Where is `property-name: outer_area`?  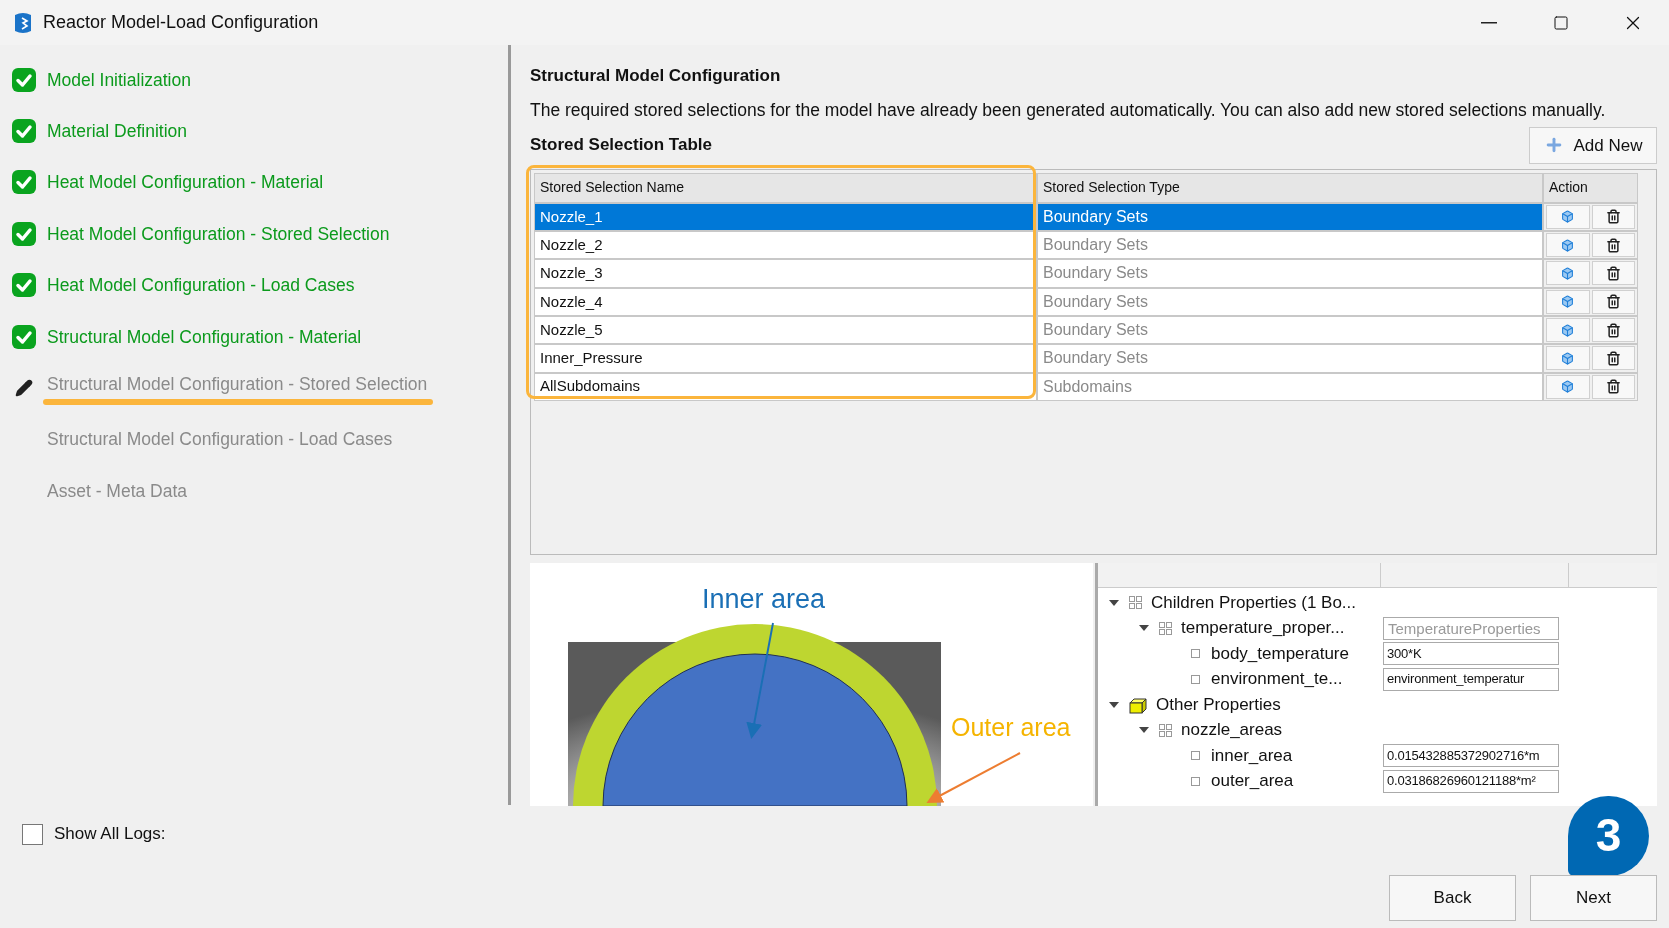
property-name: outer_area is located at coordinates (1252, 781).